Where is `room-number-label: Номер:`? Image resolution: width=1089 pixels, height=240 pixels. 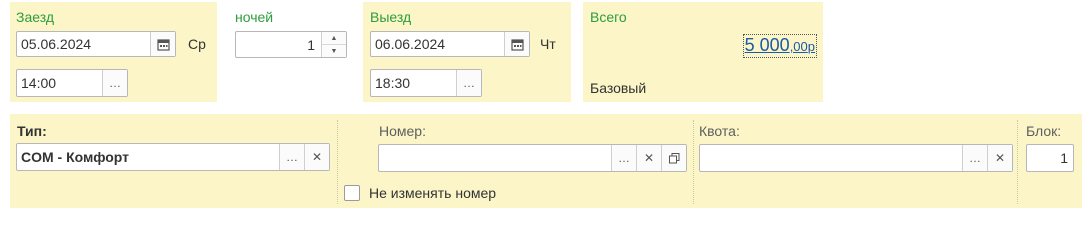 room-number-label: Номер: is located at coordinates (402, 131).